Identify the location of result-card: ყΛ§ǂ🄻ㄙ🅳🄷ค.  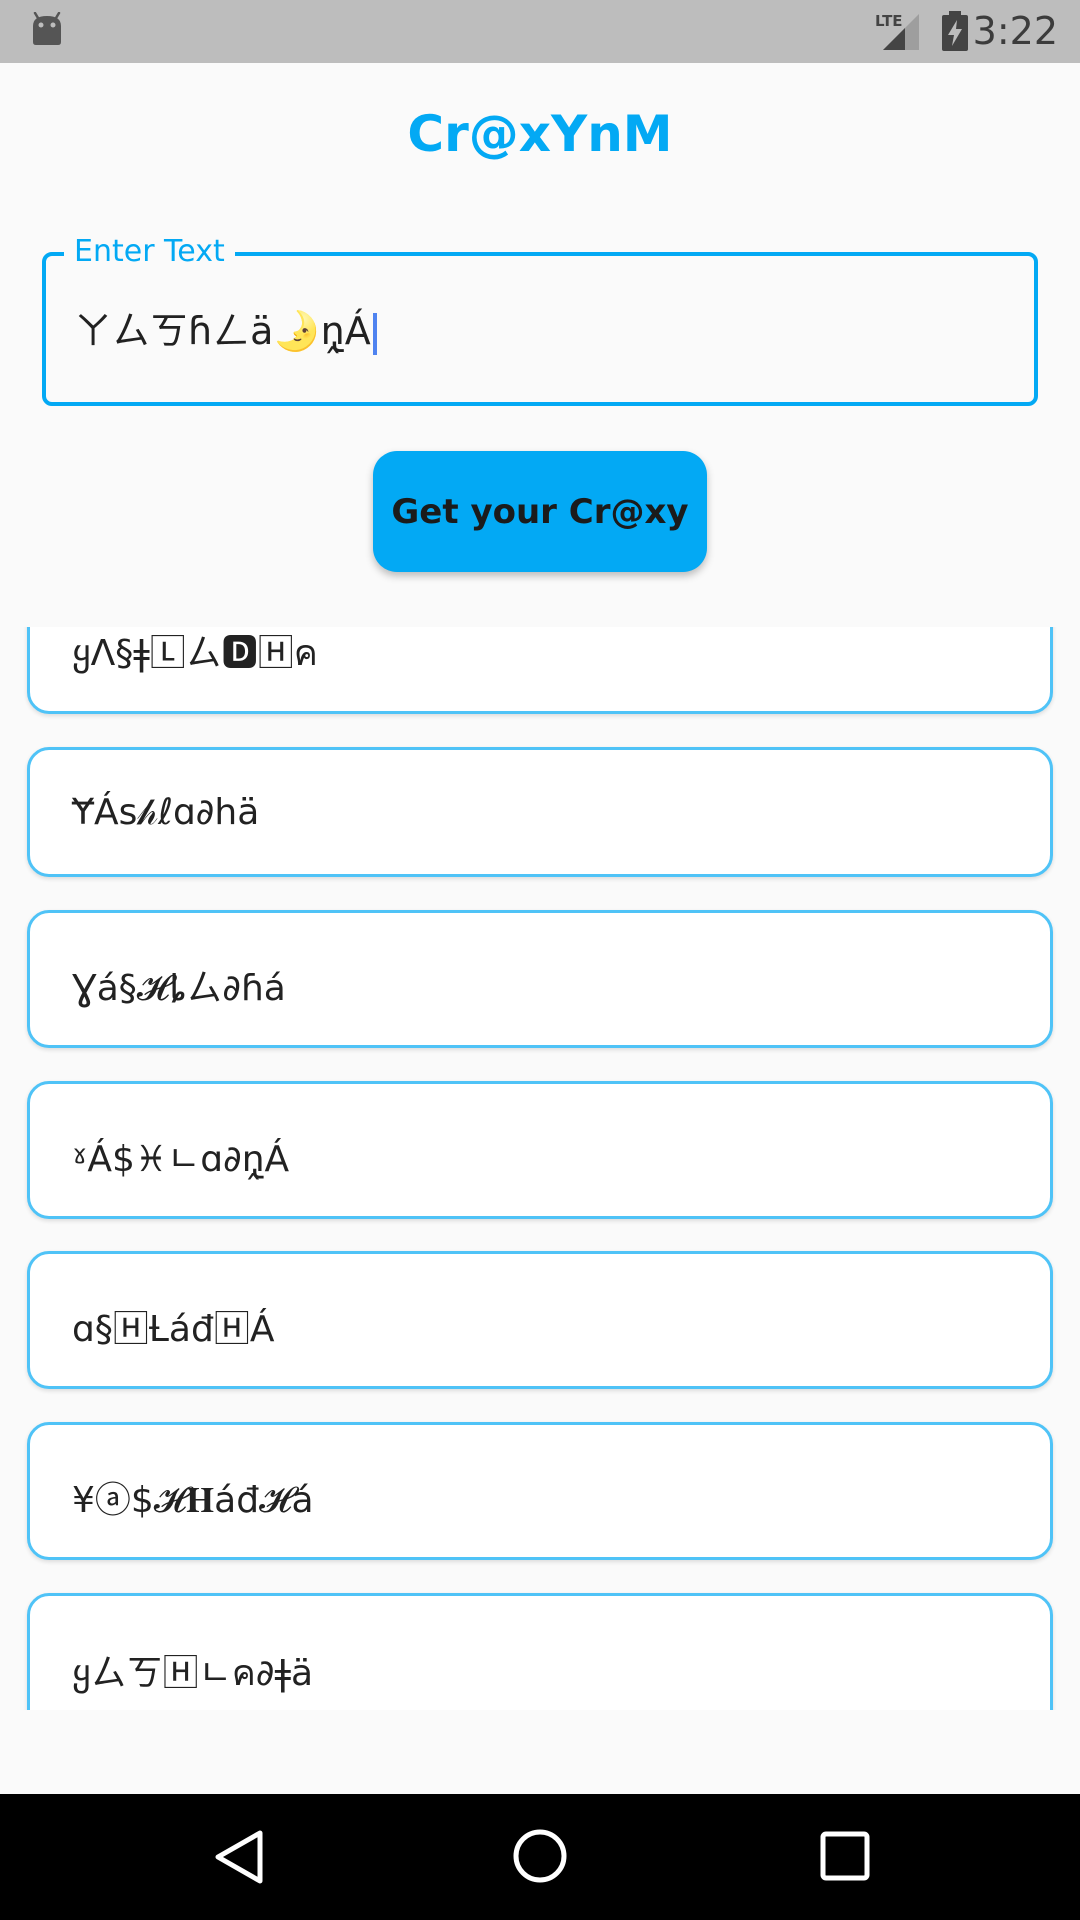
(540, 670).